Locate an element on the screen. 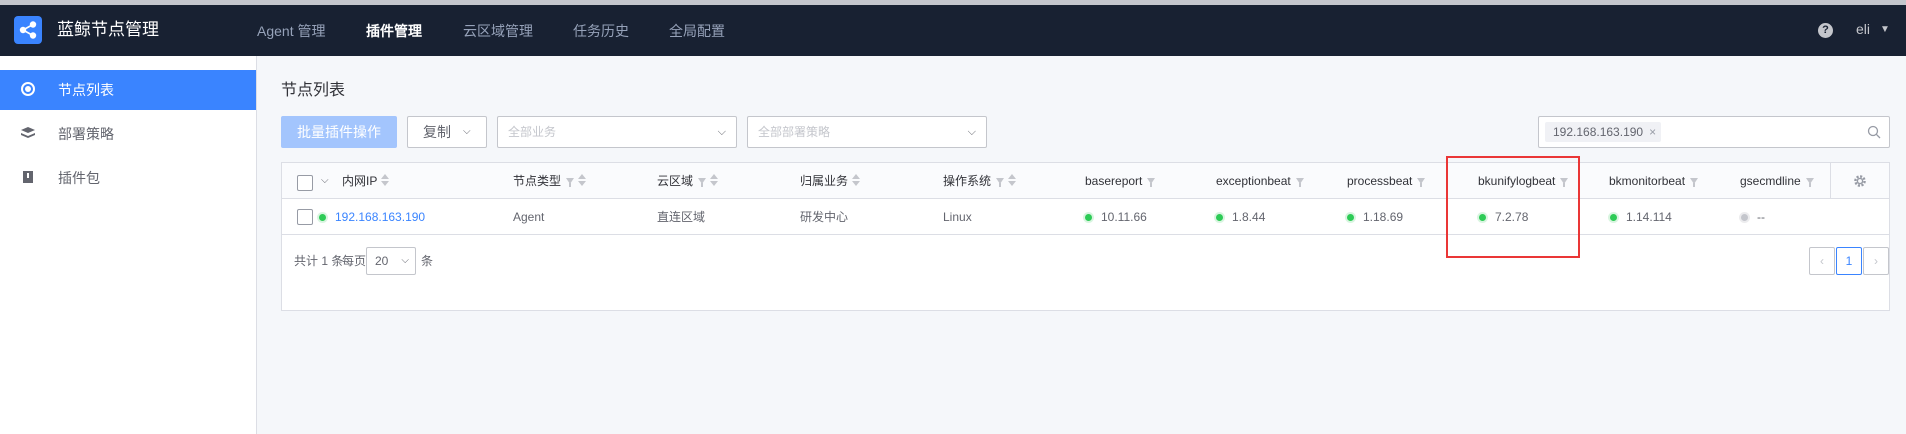  node-list-icon is located at coordinates (28, 90).